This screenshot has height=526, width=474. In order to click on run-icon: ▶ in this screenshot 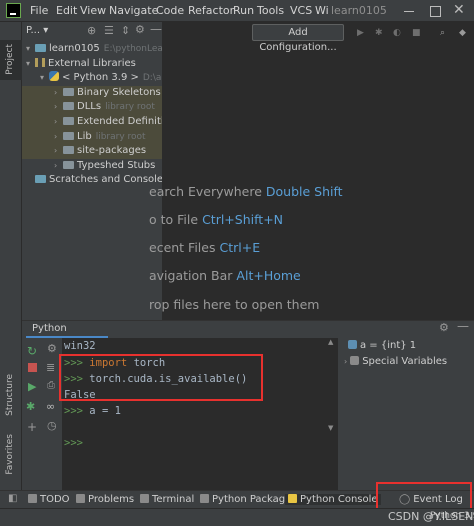, I will do `click(360, 33)`.